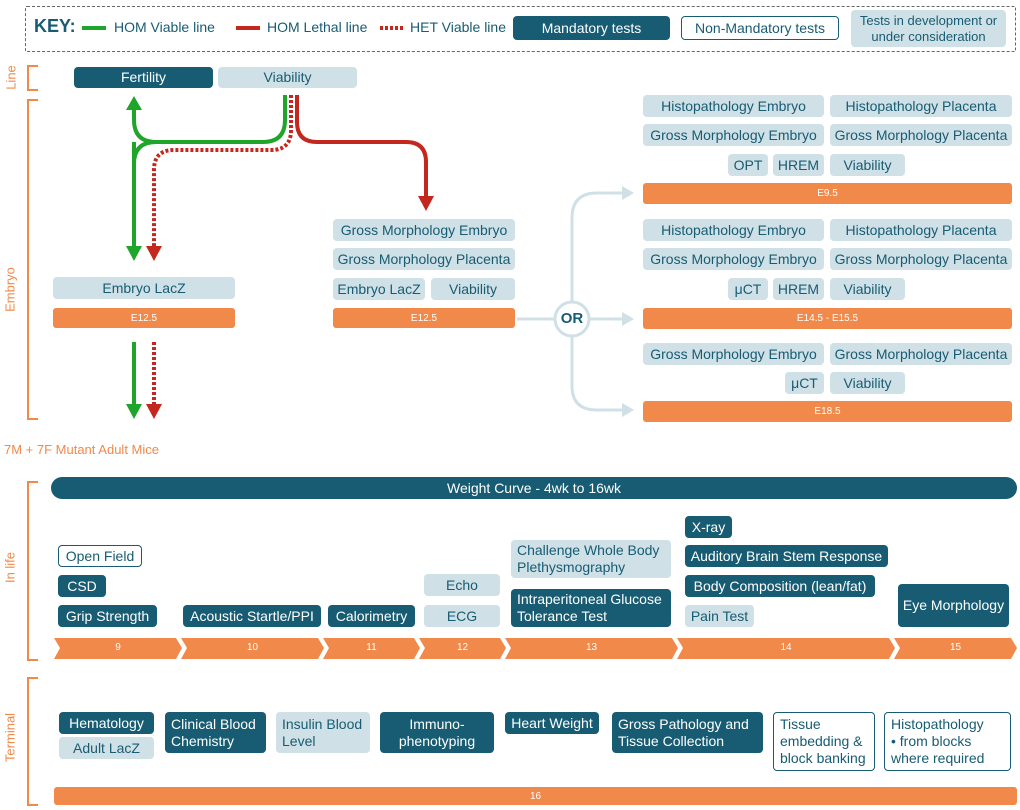 Image resolution: width=1020 pixels, height=810 pixels. What do you see at coordinates (938, 749) in the screenshot?
I see `histopathology-note: • from blocks where required` at bounding box center [938, 749].